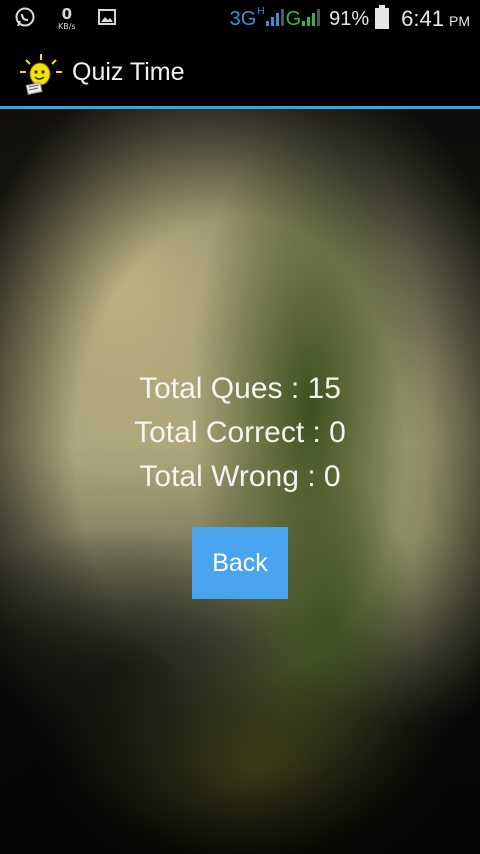 This screenshot has height=854, width=480. Describe the element at coordinates (240, 388) in the screenshot. I see `total-questions-text: Total Ques : 15` at that location.